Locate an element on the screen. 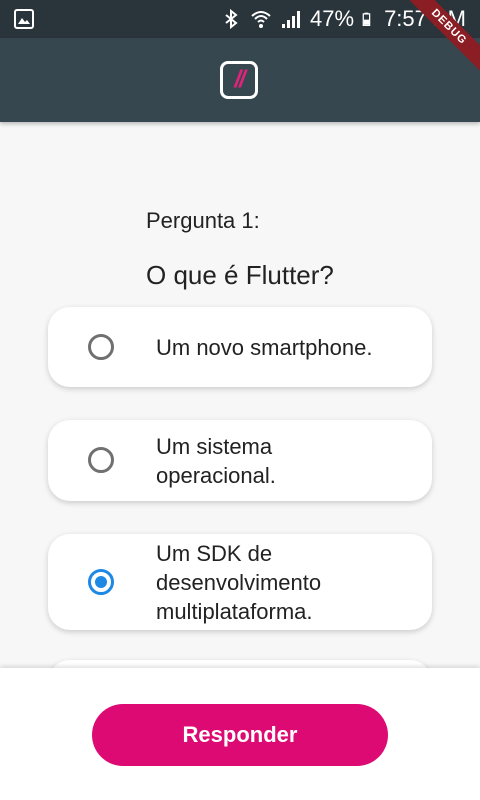 The image size is (480, 800). question-number: Pergunta 1: is located at coordinates (203, 220).